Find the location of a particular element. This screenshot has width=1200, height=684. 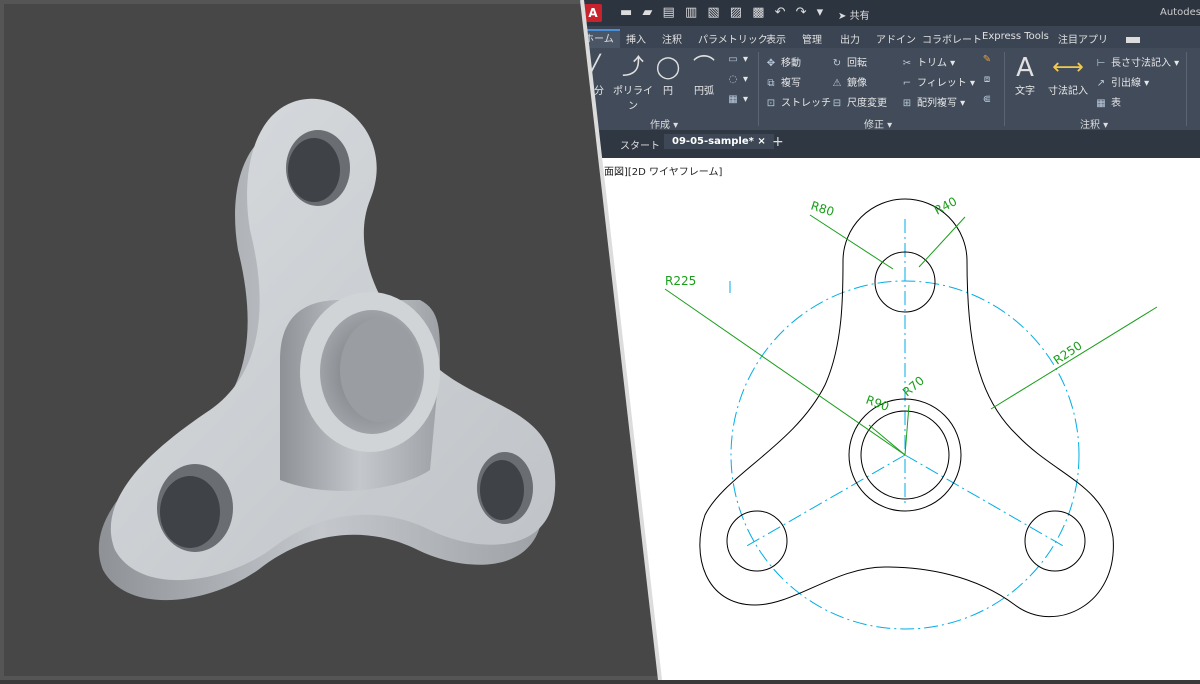

polyline-label: ポリライン is located at coordinates (633, 99).